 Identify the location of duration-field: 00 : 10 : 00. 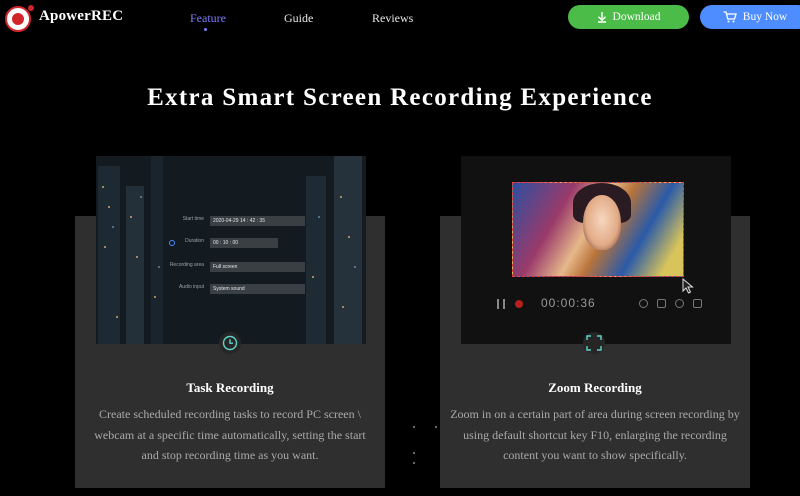
(244, 243).